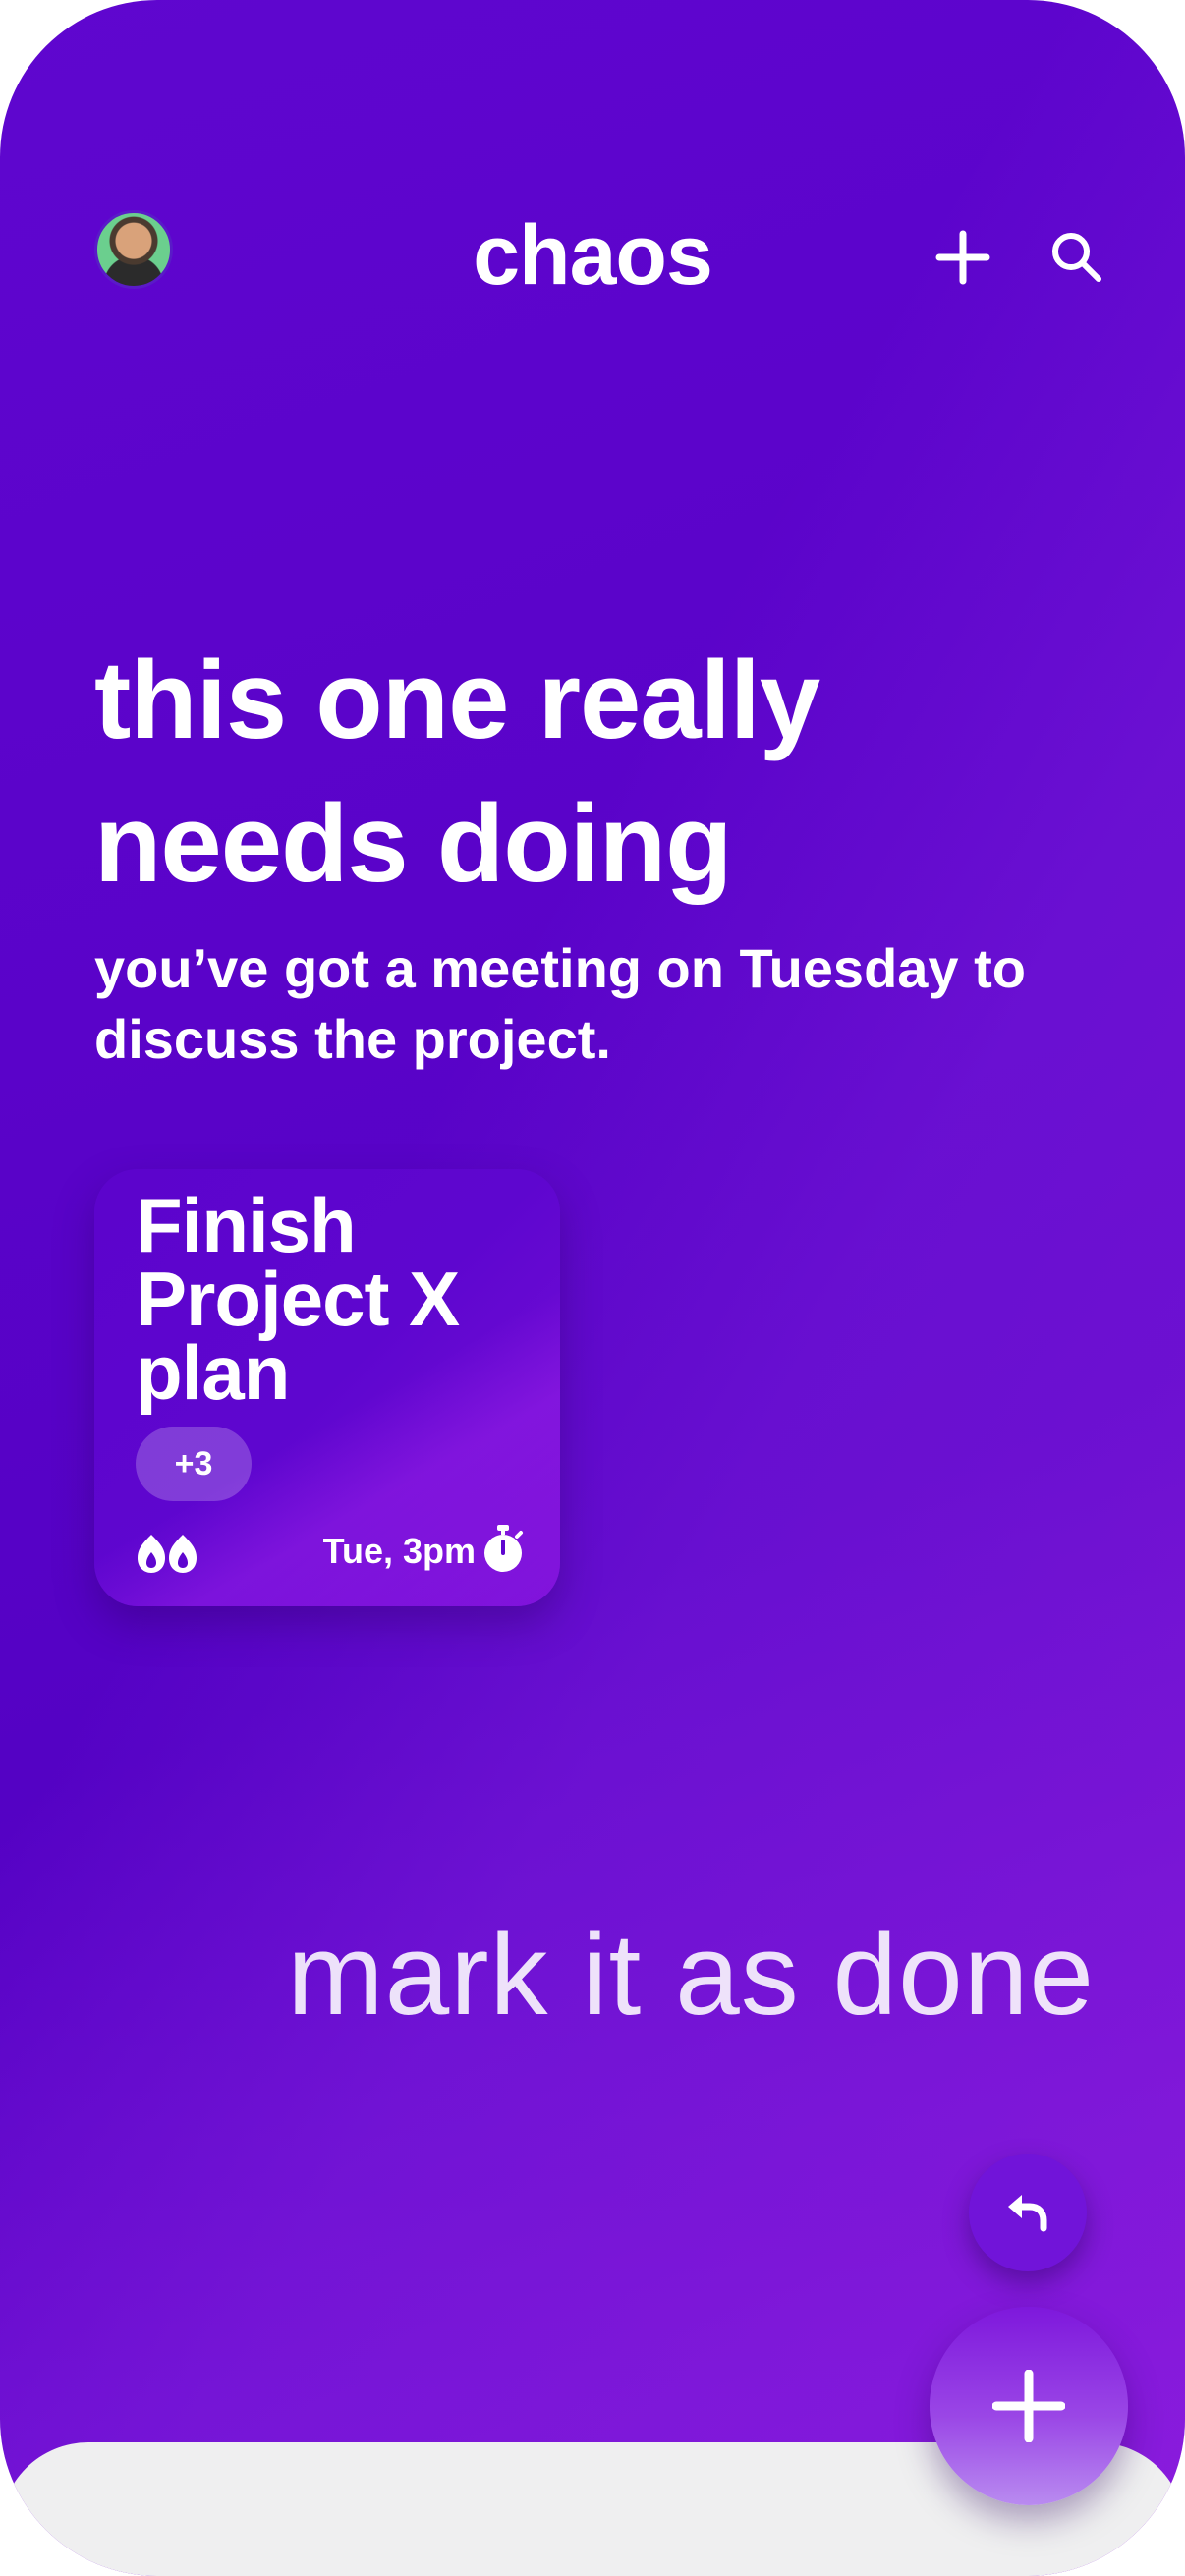 This screenshot has width=1185, height=2576. I want to click on search-button, so click(1076, 257).